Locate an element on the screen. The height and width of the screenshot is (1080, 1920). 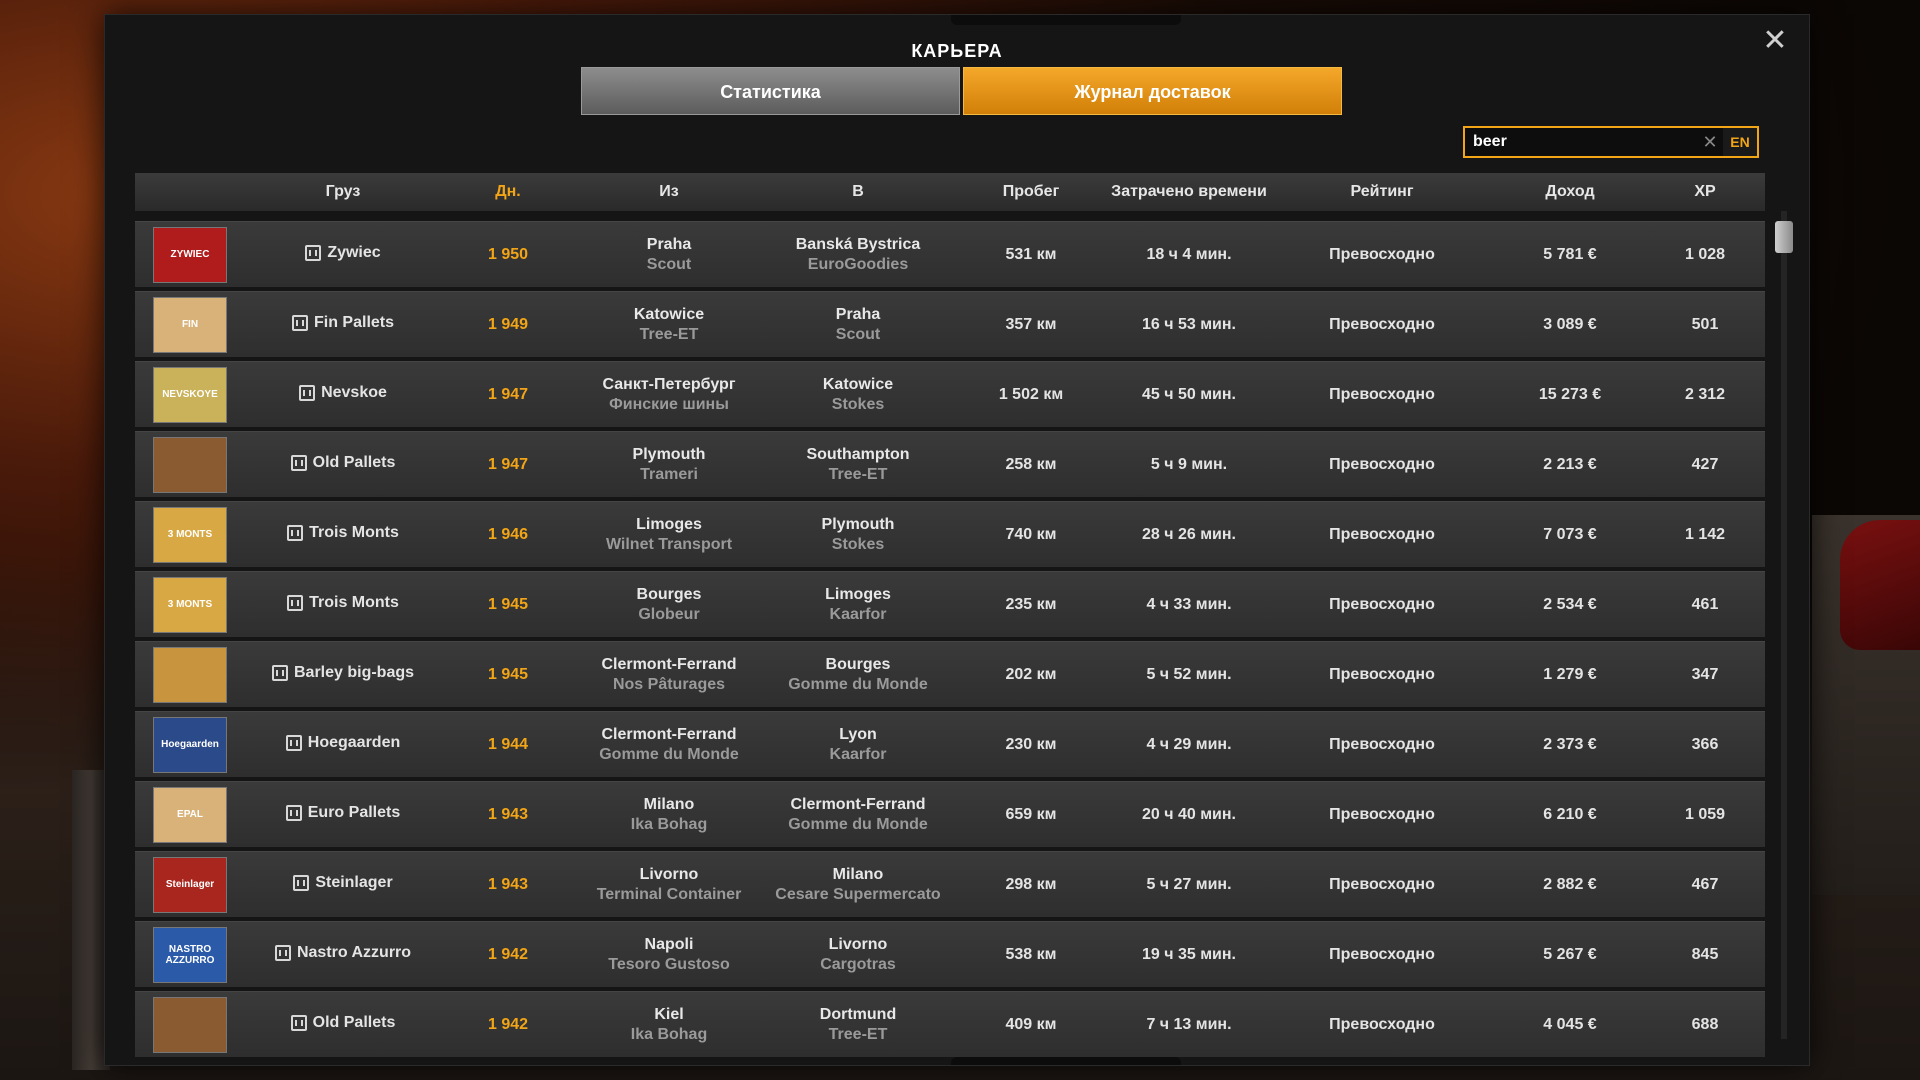
from-company: Tree-ET is located at coordinates (669, 334).